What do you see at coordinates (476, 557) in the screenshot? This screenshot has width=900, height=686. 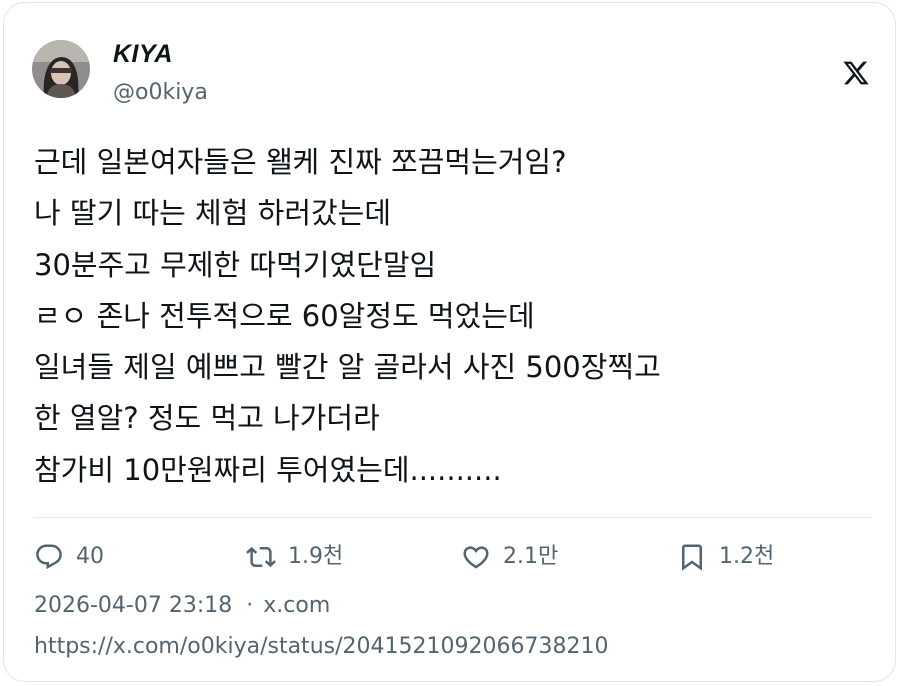 I see `heart-icon` at bounding box center [476, 557].